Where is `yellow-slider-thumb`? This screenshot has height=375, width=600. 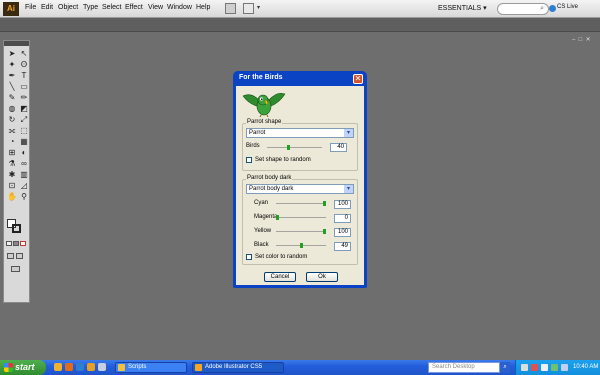 yellow-slider-thumb is located at coordinates (324, 231).